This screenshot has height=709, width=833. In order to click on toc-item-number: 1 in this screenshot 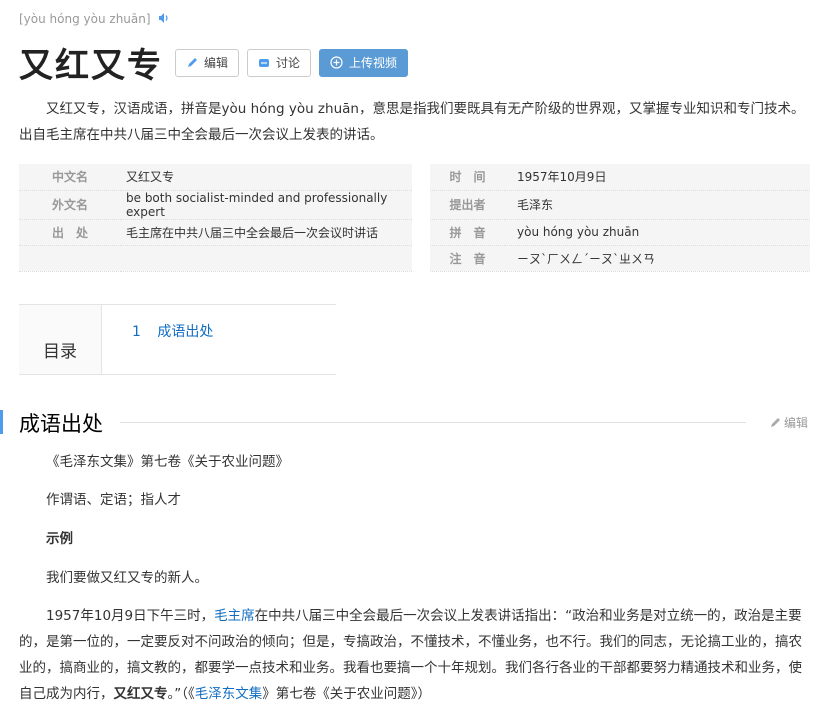, I will do `click(136, 332)`.